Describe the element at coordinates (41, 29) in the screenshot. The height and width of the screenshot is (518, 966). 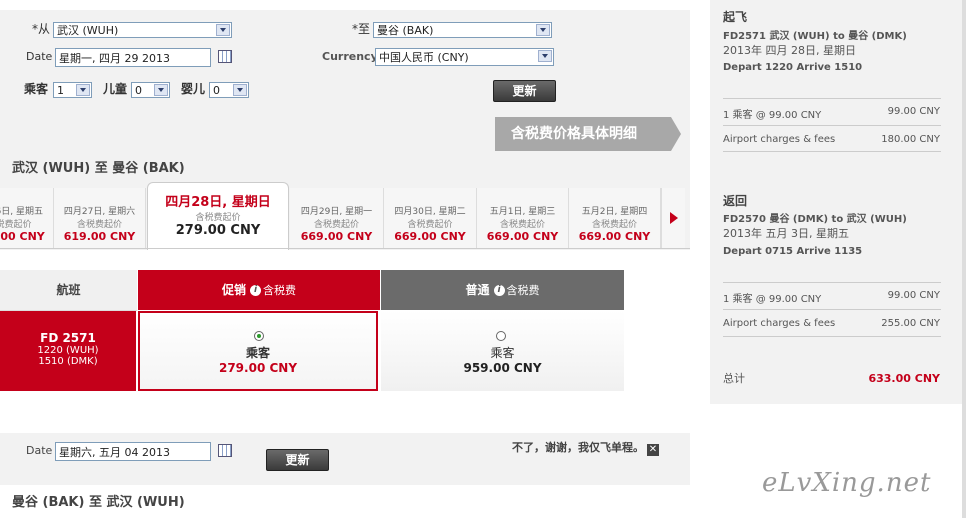
I see `from-label: *从` at that location.